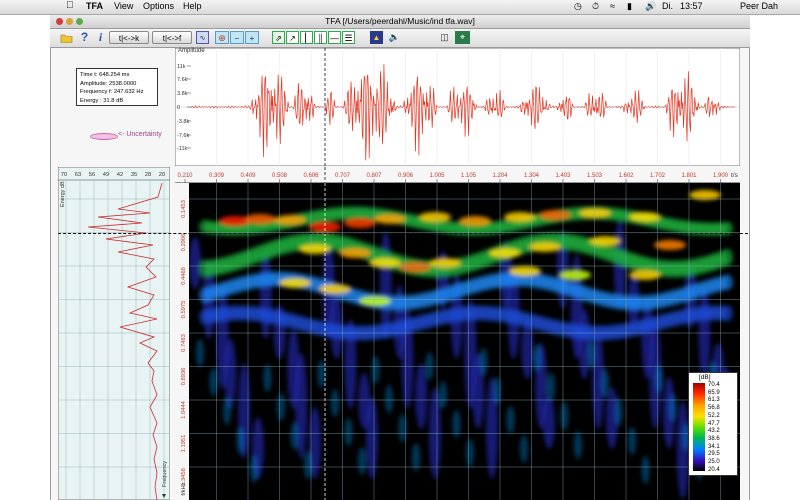 The height and width of the screenshot is (500, 800). What do you see at coordinates (112, 92) in the screenshot?
I see `info-frequency: Frequency f: 247.632 Hz` at bounding box center [112, 92].